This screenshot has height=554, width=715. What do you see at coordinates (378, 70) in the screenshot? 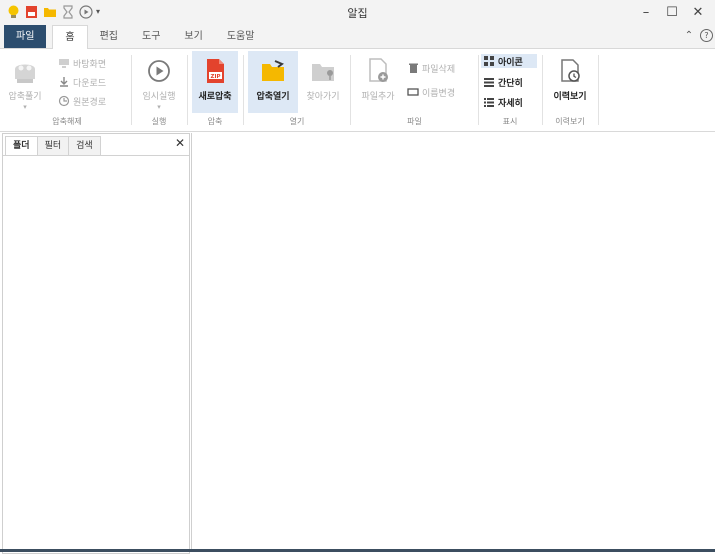
I see `add-file-icon` at bounding box center [378, 70].